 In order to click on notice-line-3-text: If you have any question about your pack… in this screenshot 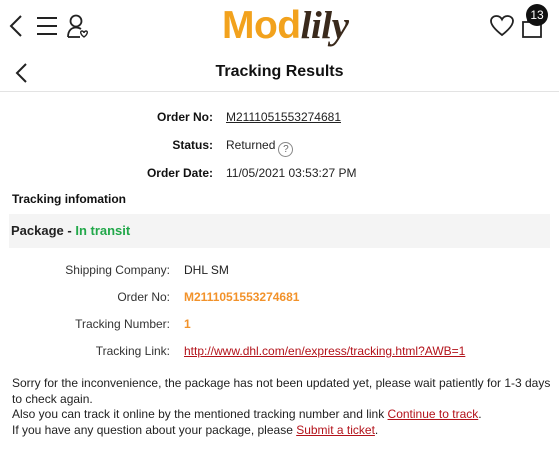, I will do `click(154, 429)`.